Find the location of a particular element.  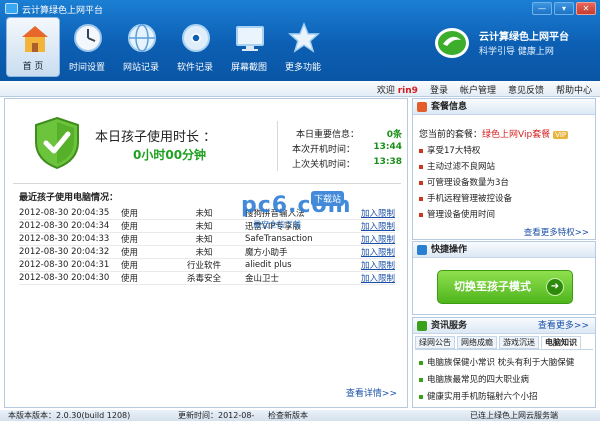

nav-software-records: 软件记录 is located at coordinates (195, 47).